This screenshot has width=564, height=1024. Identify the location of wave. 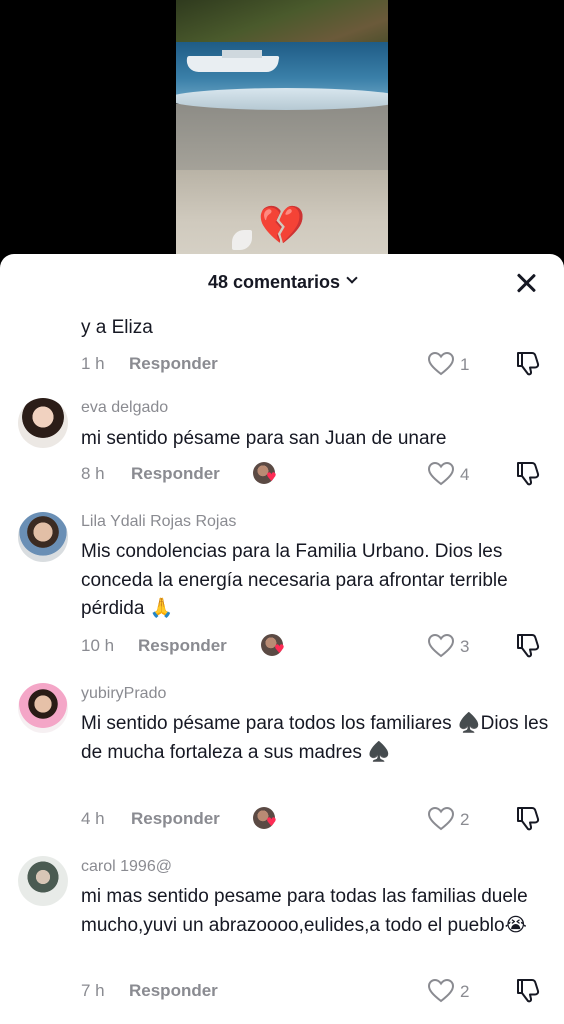
(282, 99).